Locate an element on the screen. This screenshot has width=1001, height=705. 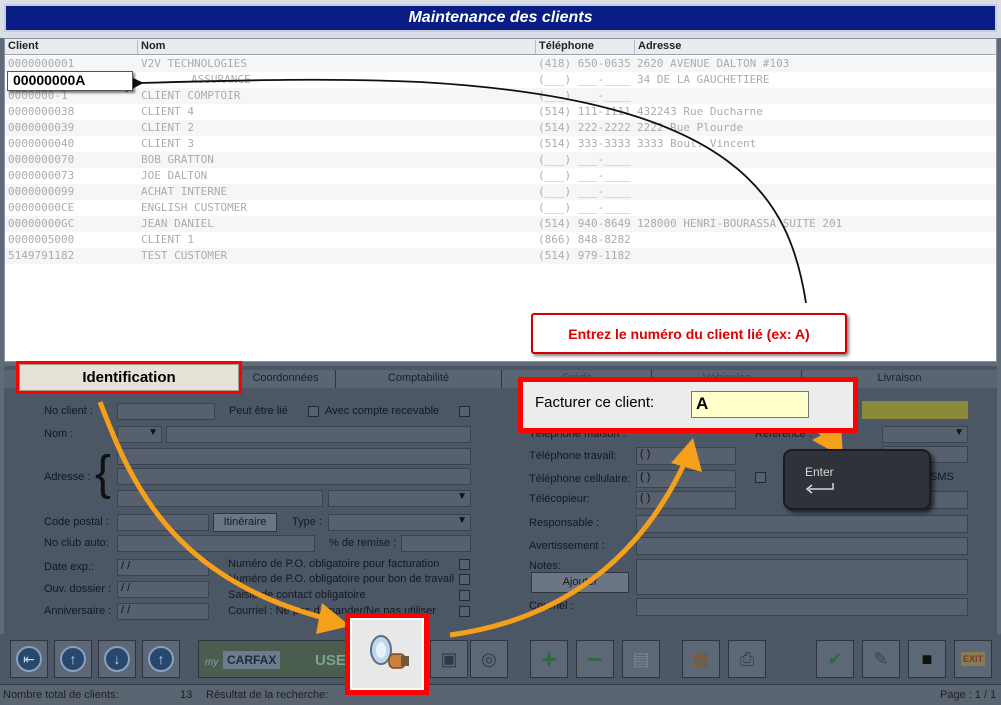
remove-button: − is located at coordinates (595, 659).